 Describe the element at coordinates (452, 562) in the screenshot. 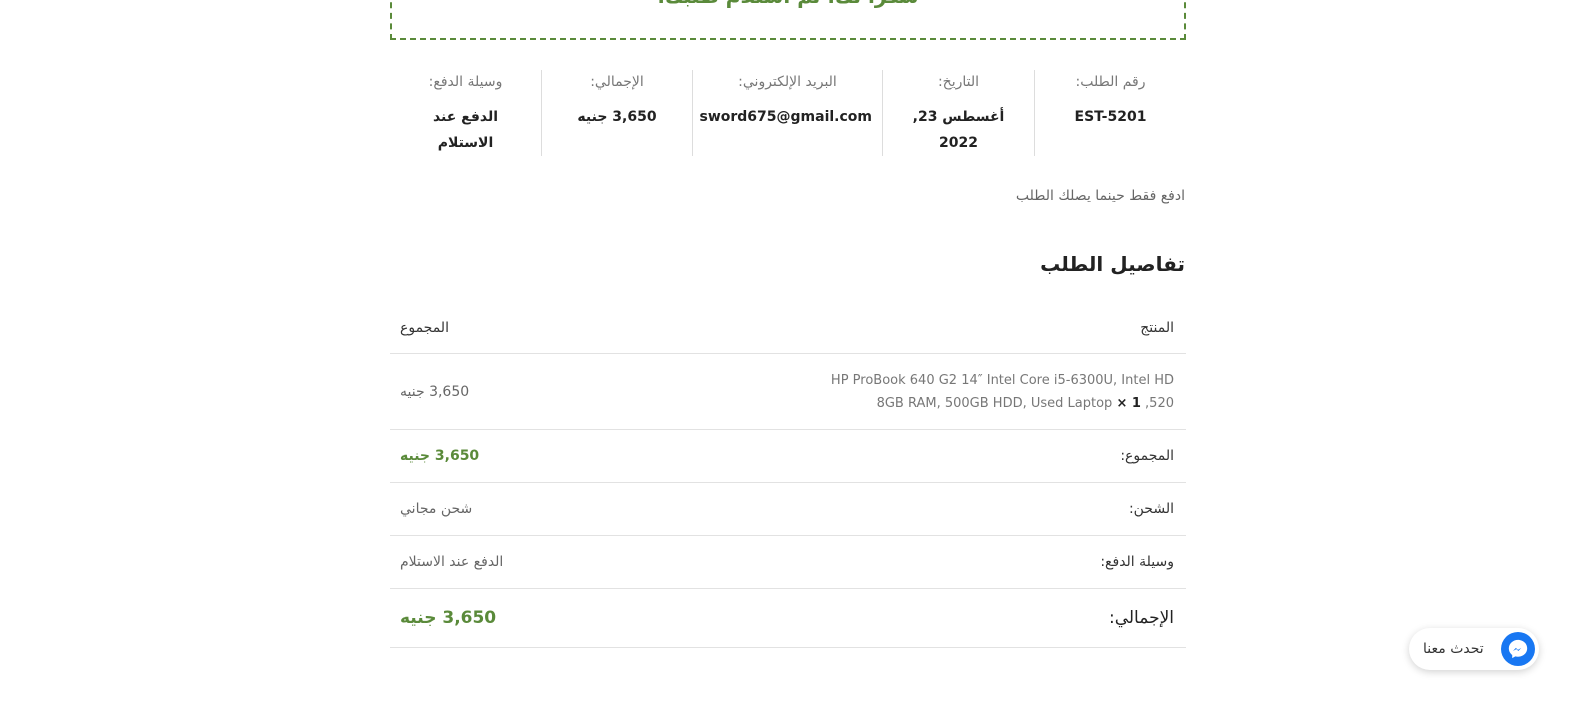

I see `payment-method-row-value: الدفع عند الاستلام` at that location.